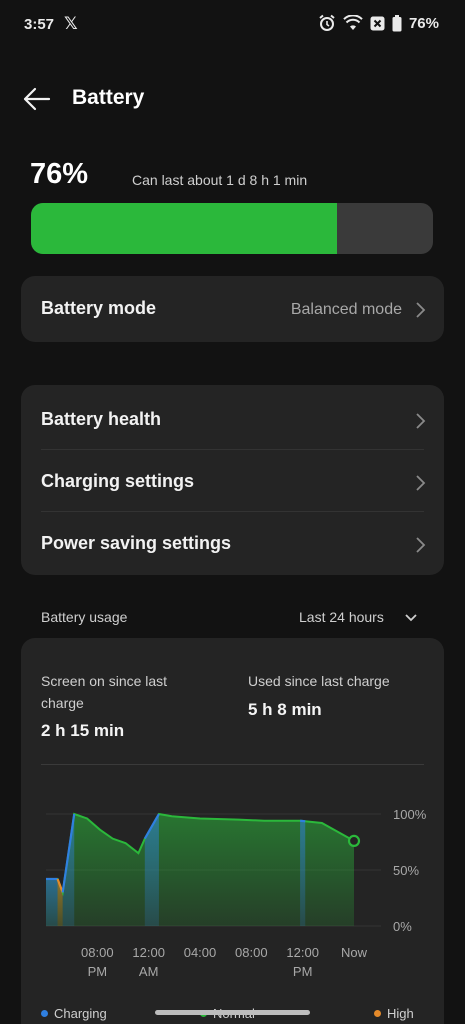 The height and width of the screenshot is (1024, 465). I want to click on screen-on-label: Screen on since last charge, so click(104, 692).